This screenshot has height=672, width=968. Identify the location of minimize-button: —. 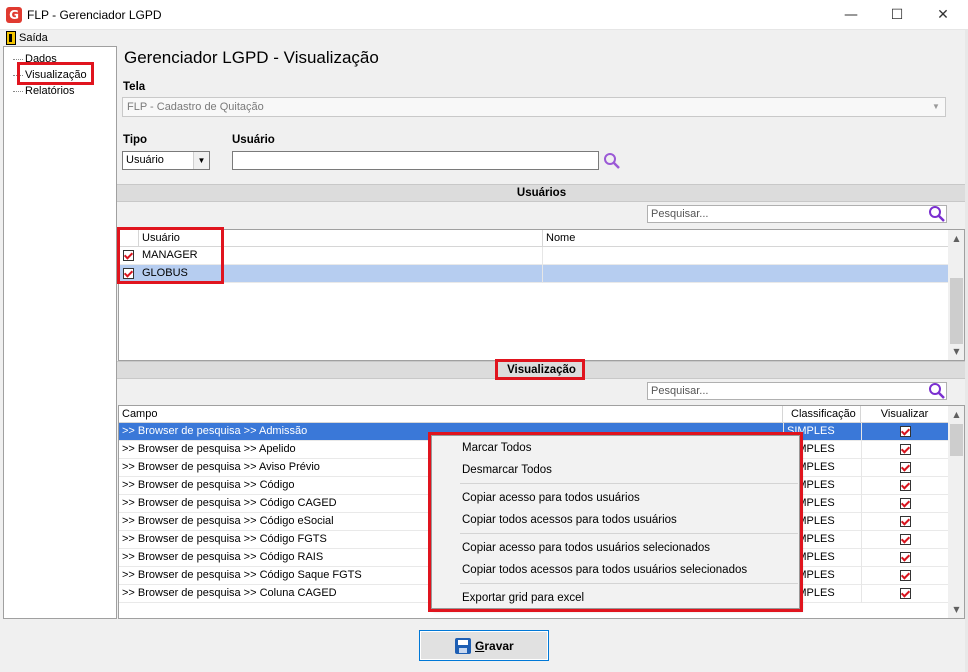
(851, 15).